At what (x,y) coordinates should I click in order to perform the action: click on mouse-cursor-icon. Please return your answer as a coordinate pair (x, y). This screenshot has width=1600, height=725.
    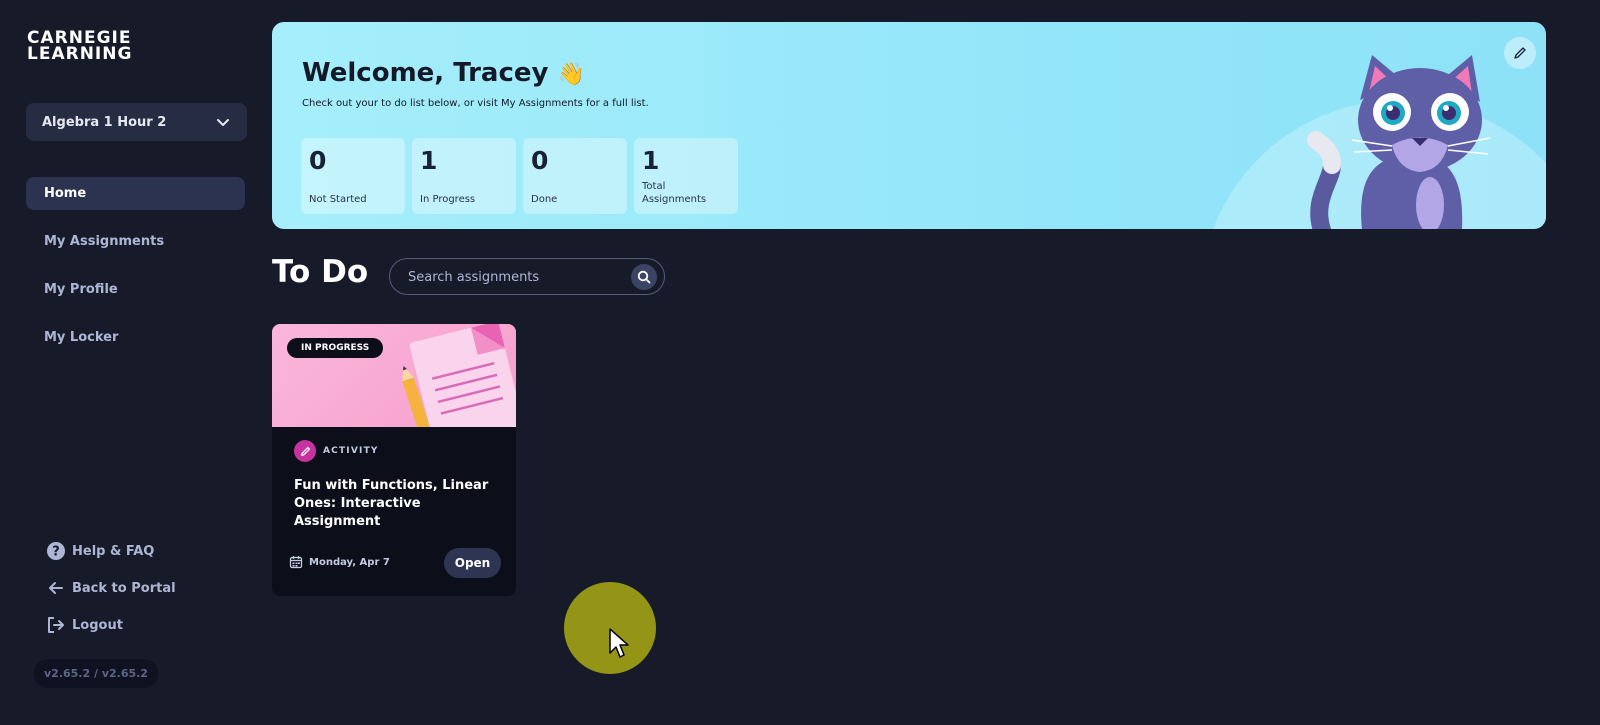
    Looking at the image, I should click on (619, 643).